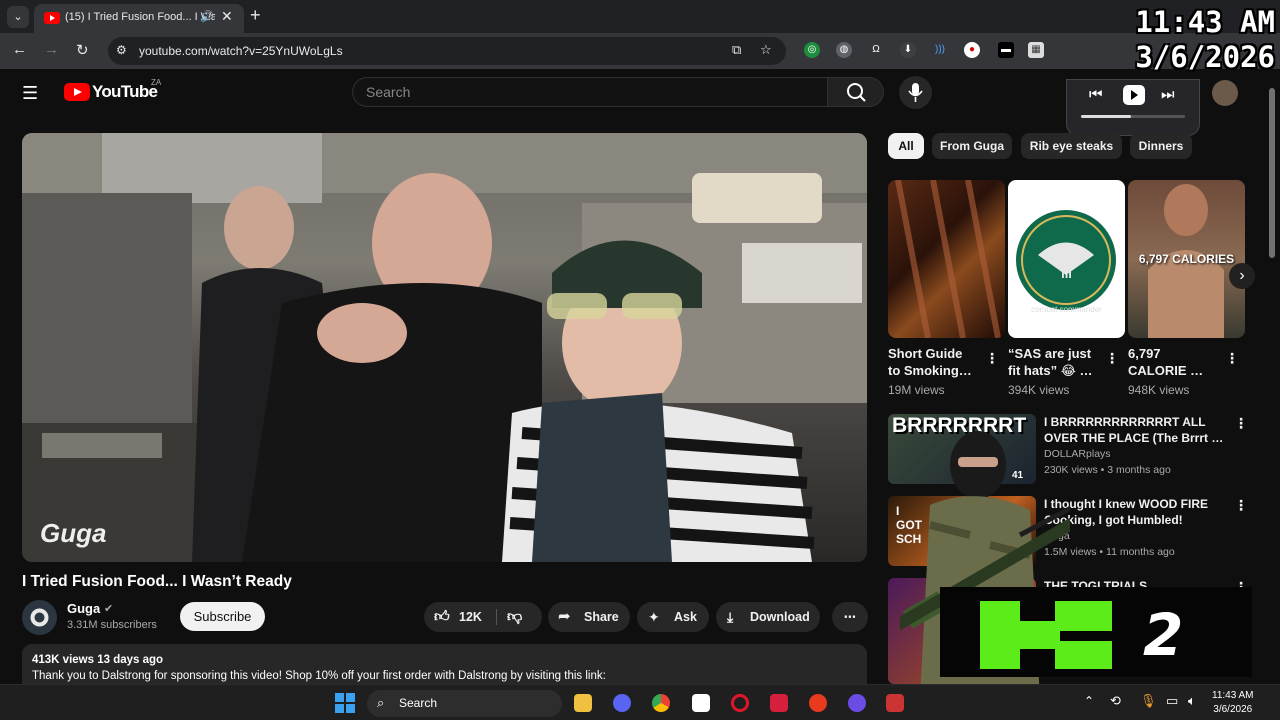 Image resolution: width=1280 pixels, height=720 pixels. I want to click on youtube-logo: YouTube ZA, so click(112, 91).